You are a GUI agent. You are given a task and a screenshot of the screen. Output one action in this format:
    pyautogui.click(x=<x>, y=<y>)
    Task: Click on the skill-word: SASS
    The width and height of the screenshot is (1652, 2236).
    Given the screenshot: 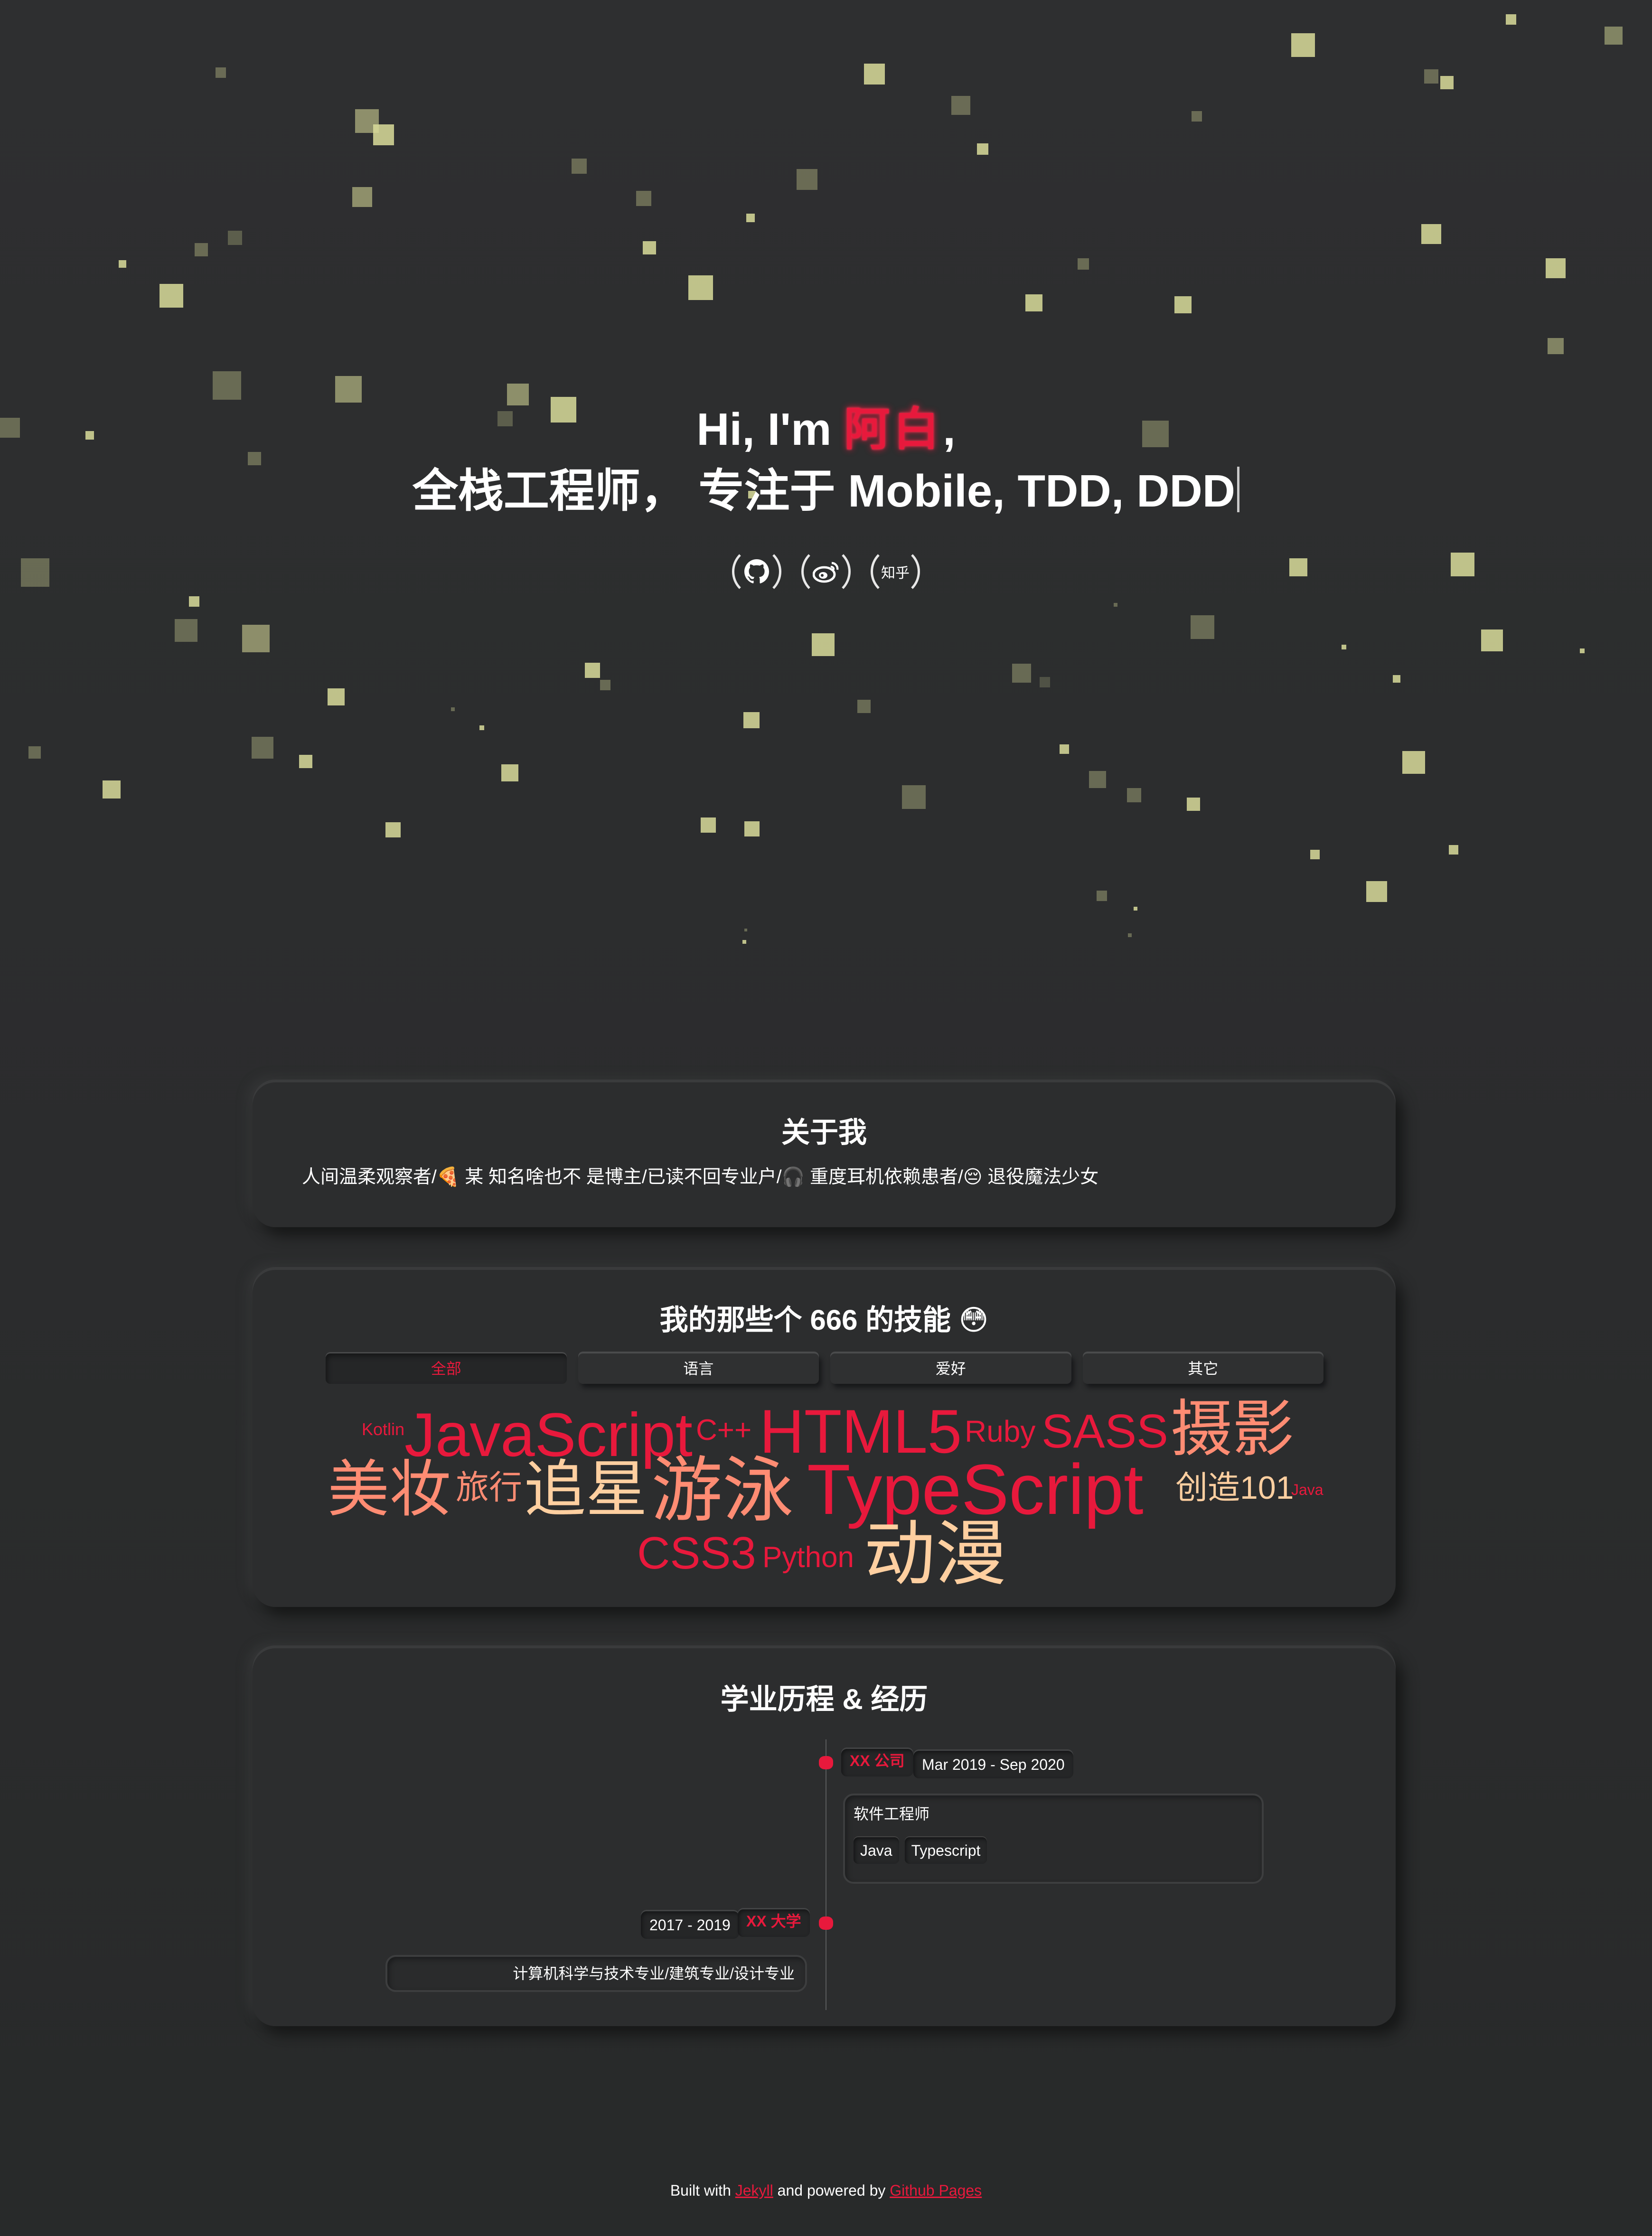 What is the action you would take?
    pyautogui.click(x=1105, y=1431)
    